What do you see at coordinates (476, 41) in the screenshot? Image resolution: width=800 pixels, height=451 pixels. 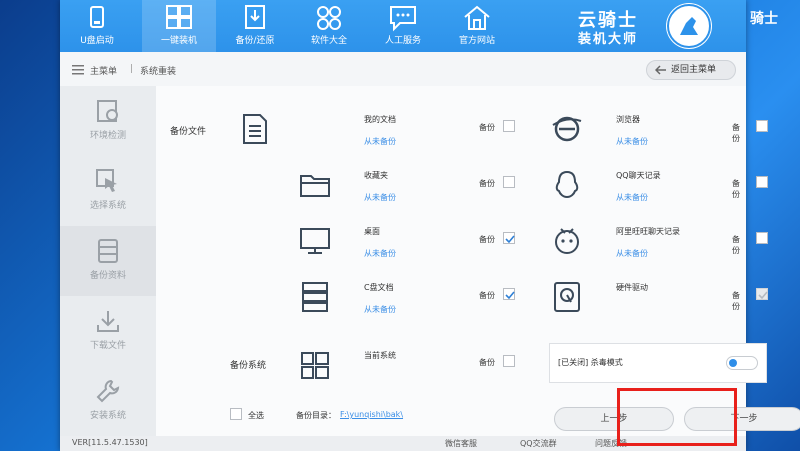 I see `nav-label: 官方网站` at bounding box center [476, 41].